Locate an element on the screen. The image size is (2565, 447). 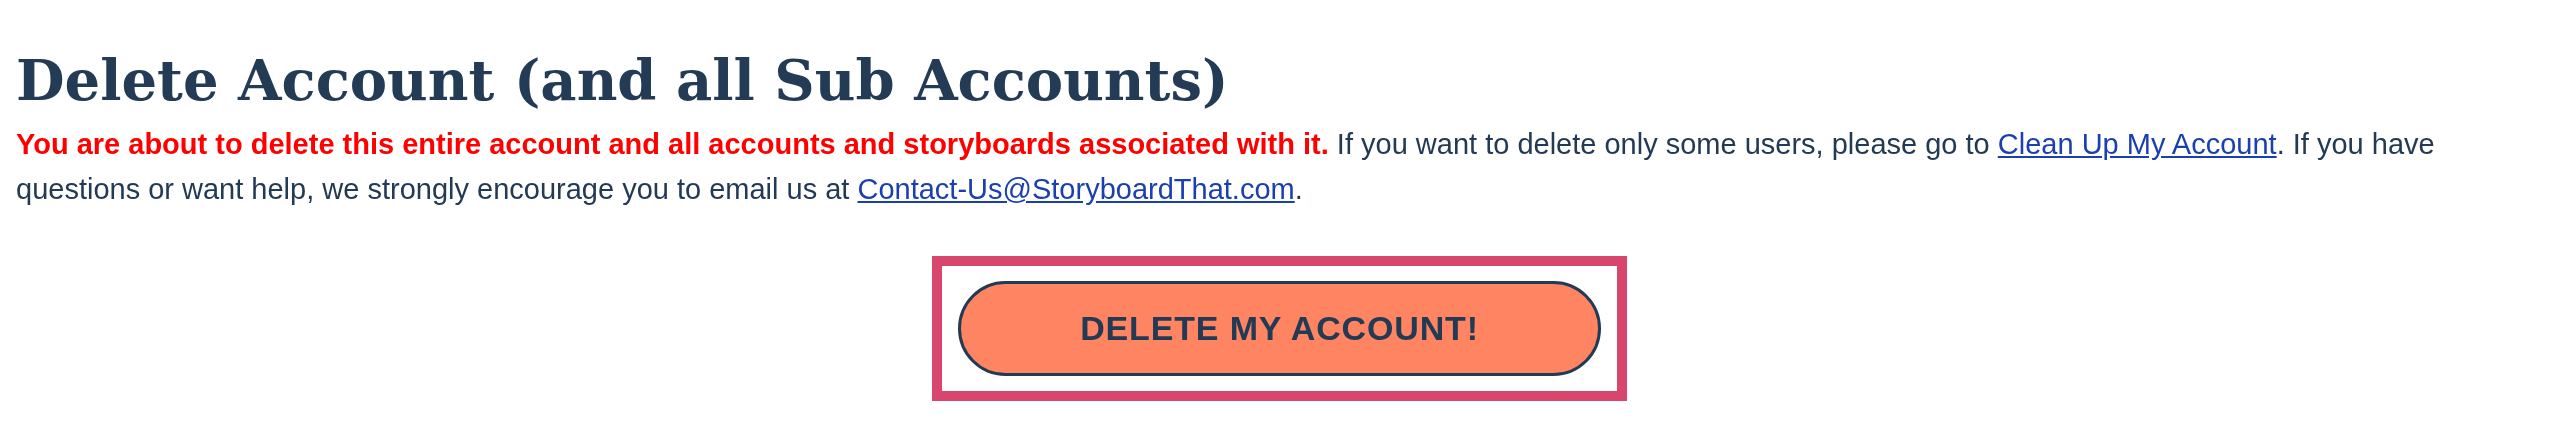
text-link: Clean Up My Account is located at coordinates (2137, 144).